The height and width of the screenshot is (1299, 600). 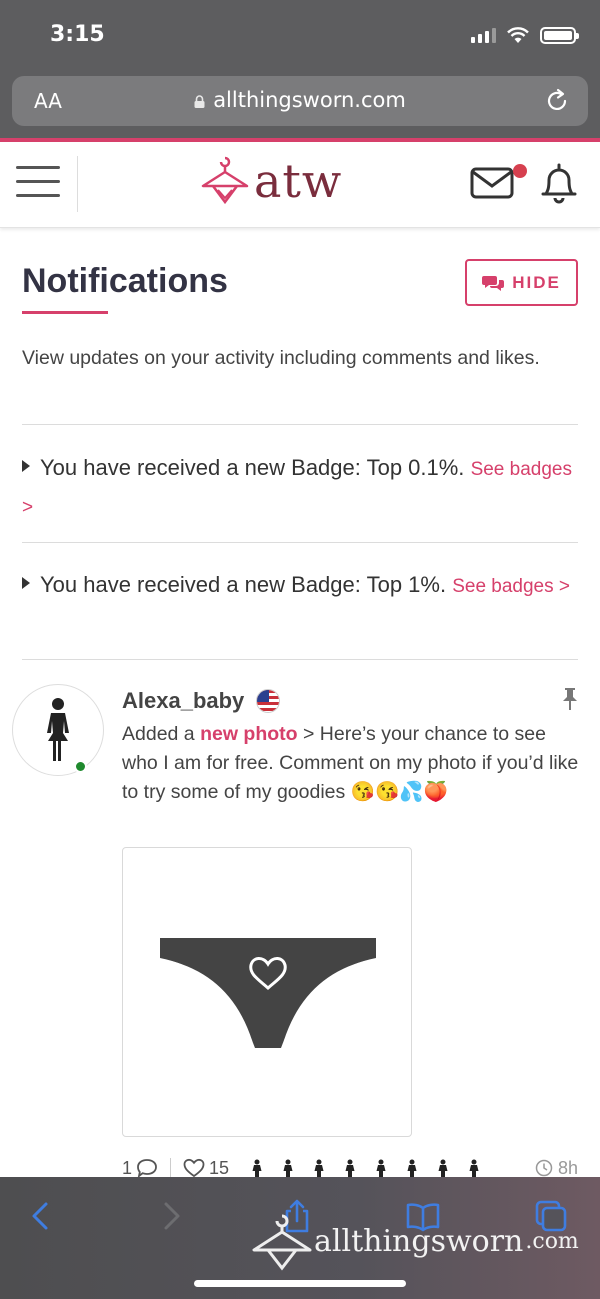 I want to click on back-icon, so click(x=41, y=1216).